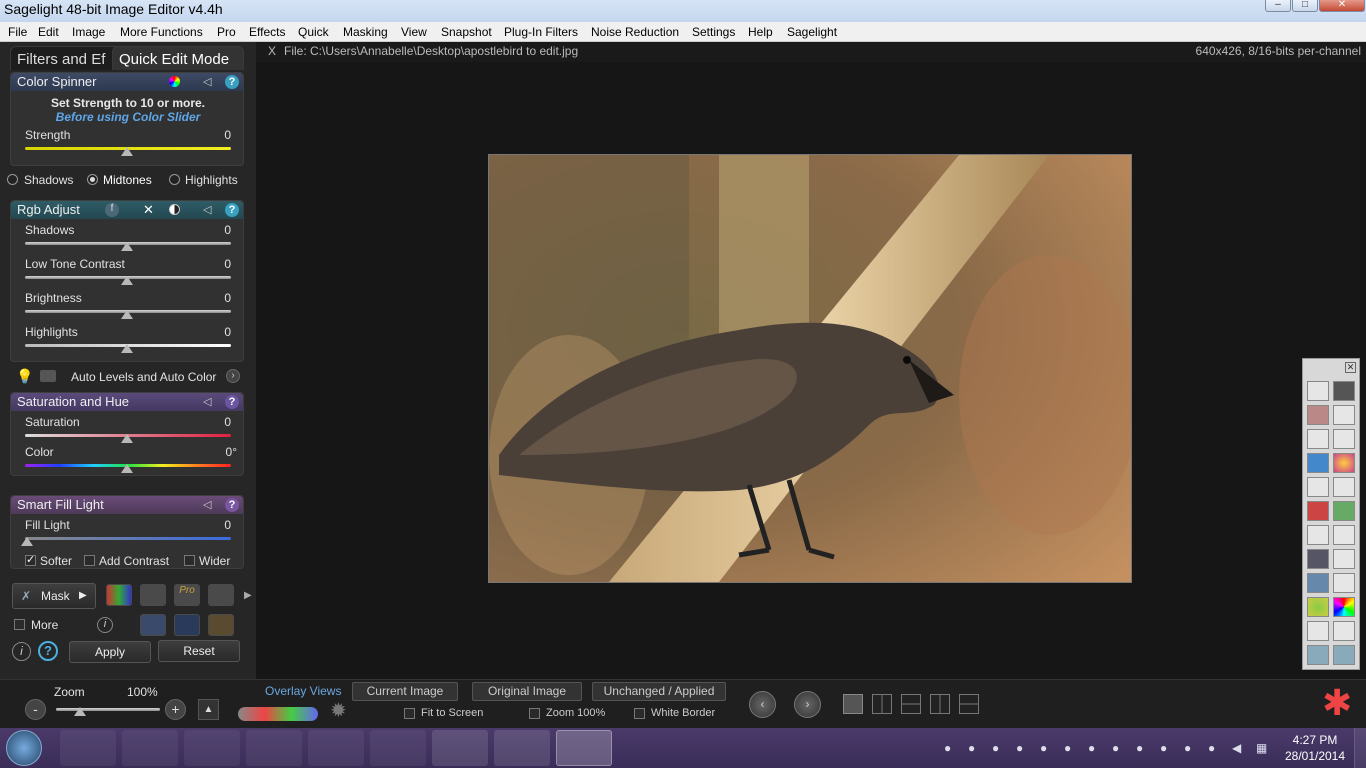 Image resolution: width=1366 pixels, height=768 pixels. Describe the element at coordinates (208, 709) in the screenshot. I see `zoom-up-icon: ▲` at that location.